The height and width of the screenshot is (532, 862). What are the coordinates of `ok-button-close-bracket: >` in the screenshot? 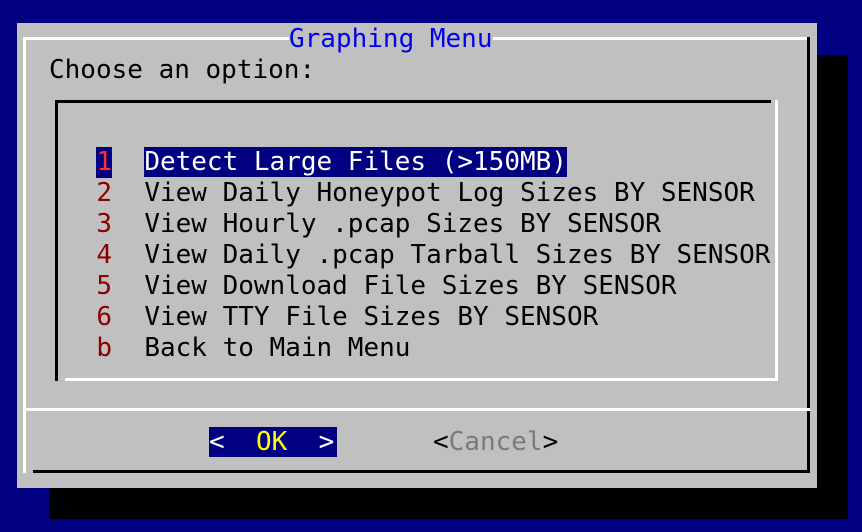 It's located at (326, 442).